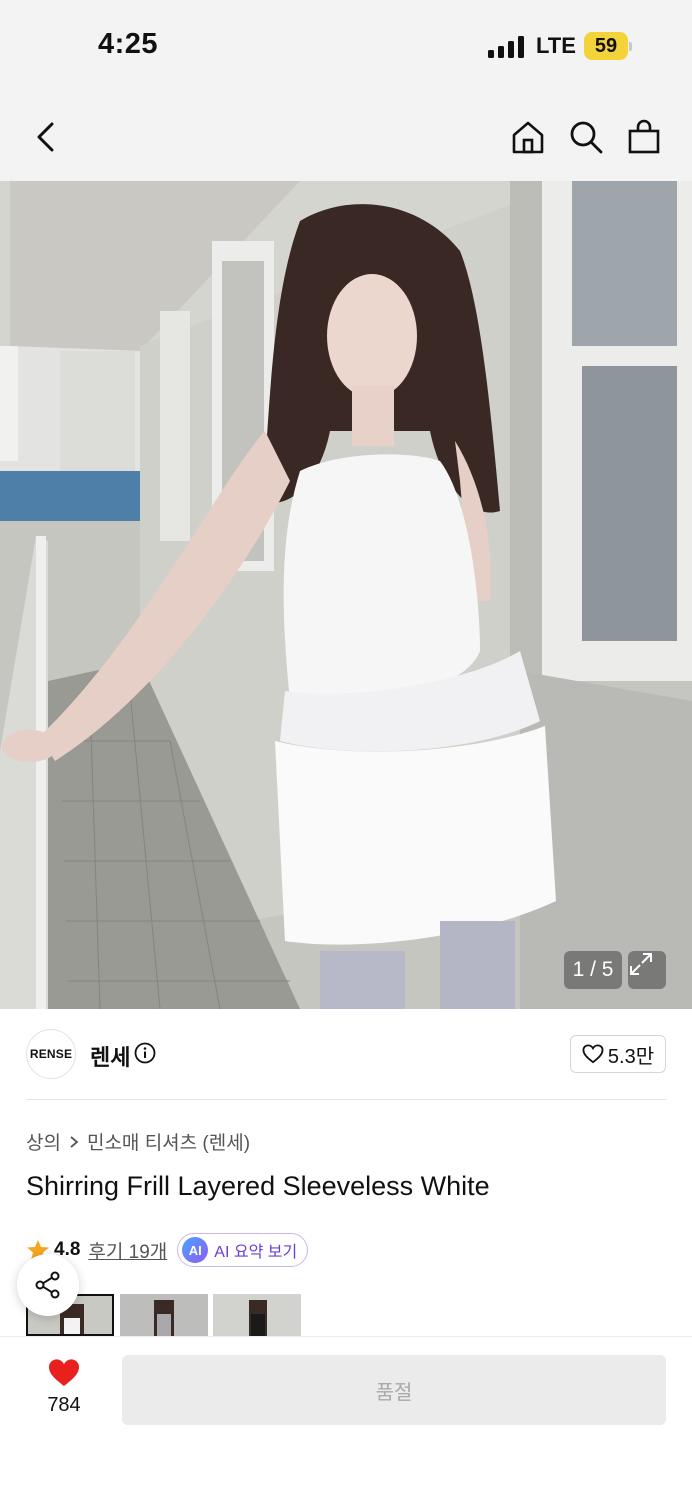  What do you see at coordinates (51, 1054) in the screenshot?
I see `brand-logo: RENSE` at bounding box center [51, 1054].